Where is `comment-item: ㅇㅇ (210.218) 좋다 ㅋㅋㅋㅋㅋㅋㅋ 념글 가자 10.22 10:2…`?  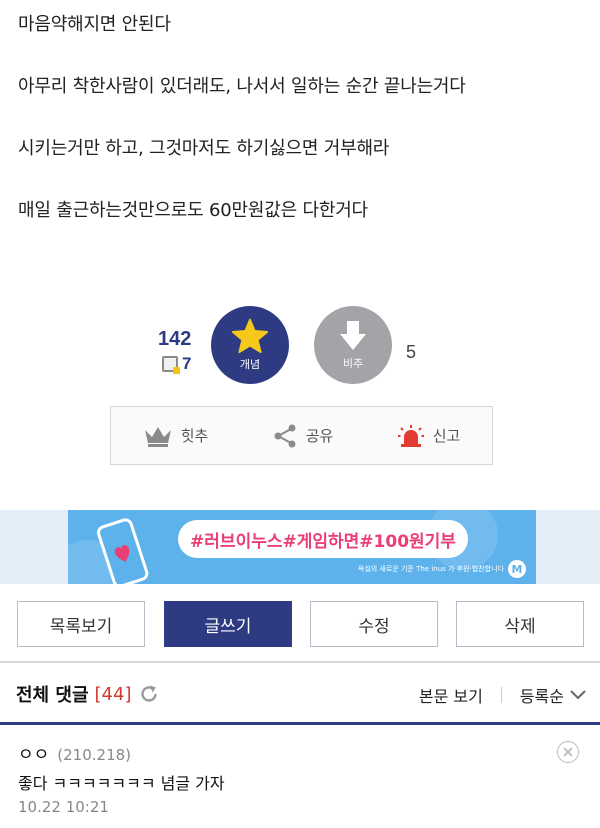
comment-item: ㅇㅇ (210.218) 좋다 ㅋㅋㅋㅋㅋㅋㅋ 념글 가자 10.22 10:2… is located at coordinates (300, 776).